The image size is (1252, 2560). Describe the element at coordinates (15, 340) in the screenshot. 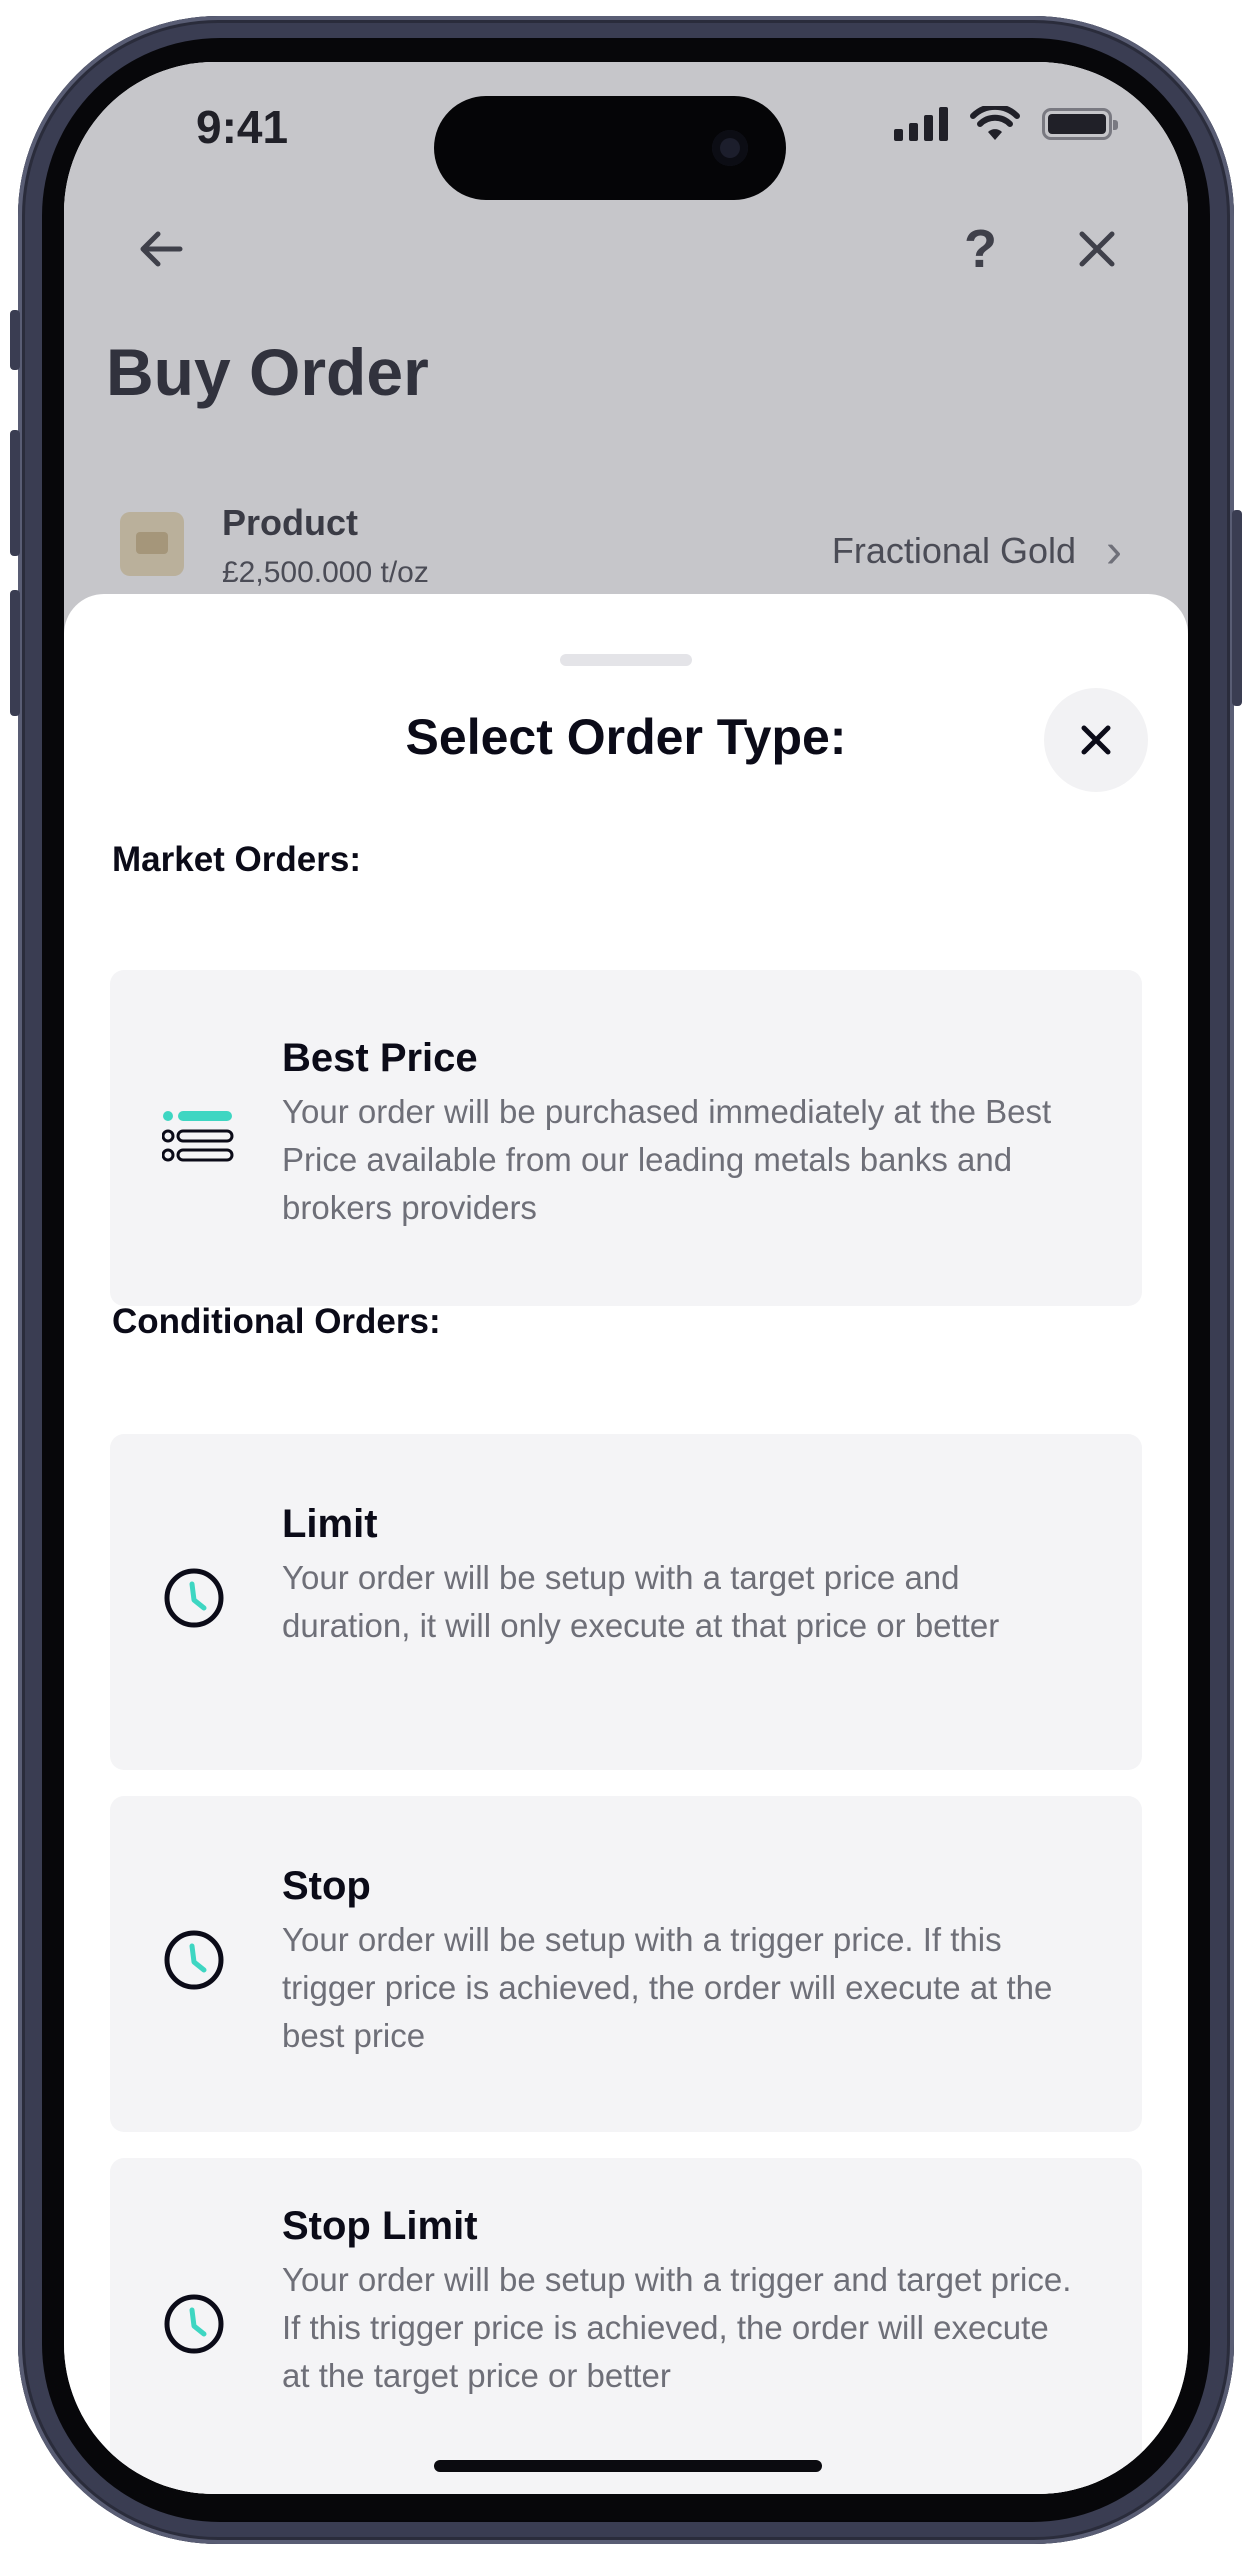

I see `action-button` at that location.